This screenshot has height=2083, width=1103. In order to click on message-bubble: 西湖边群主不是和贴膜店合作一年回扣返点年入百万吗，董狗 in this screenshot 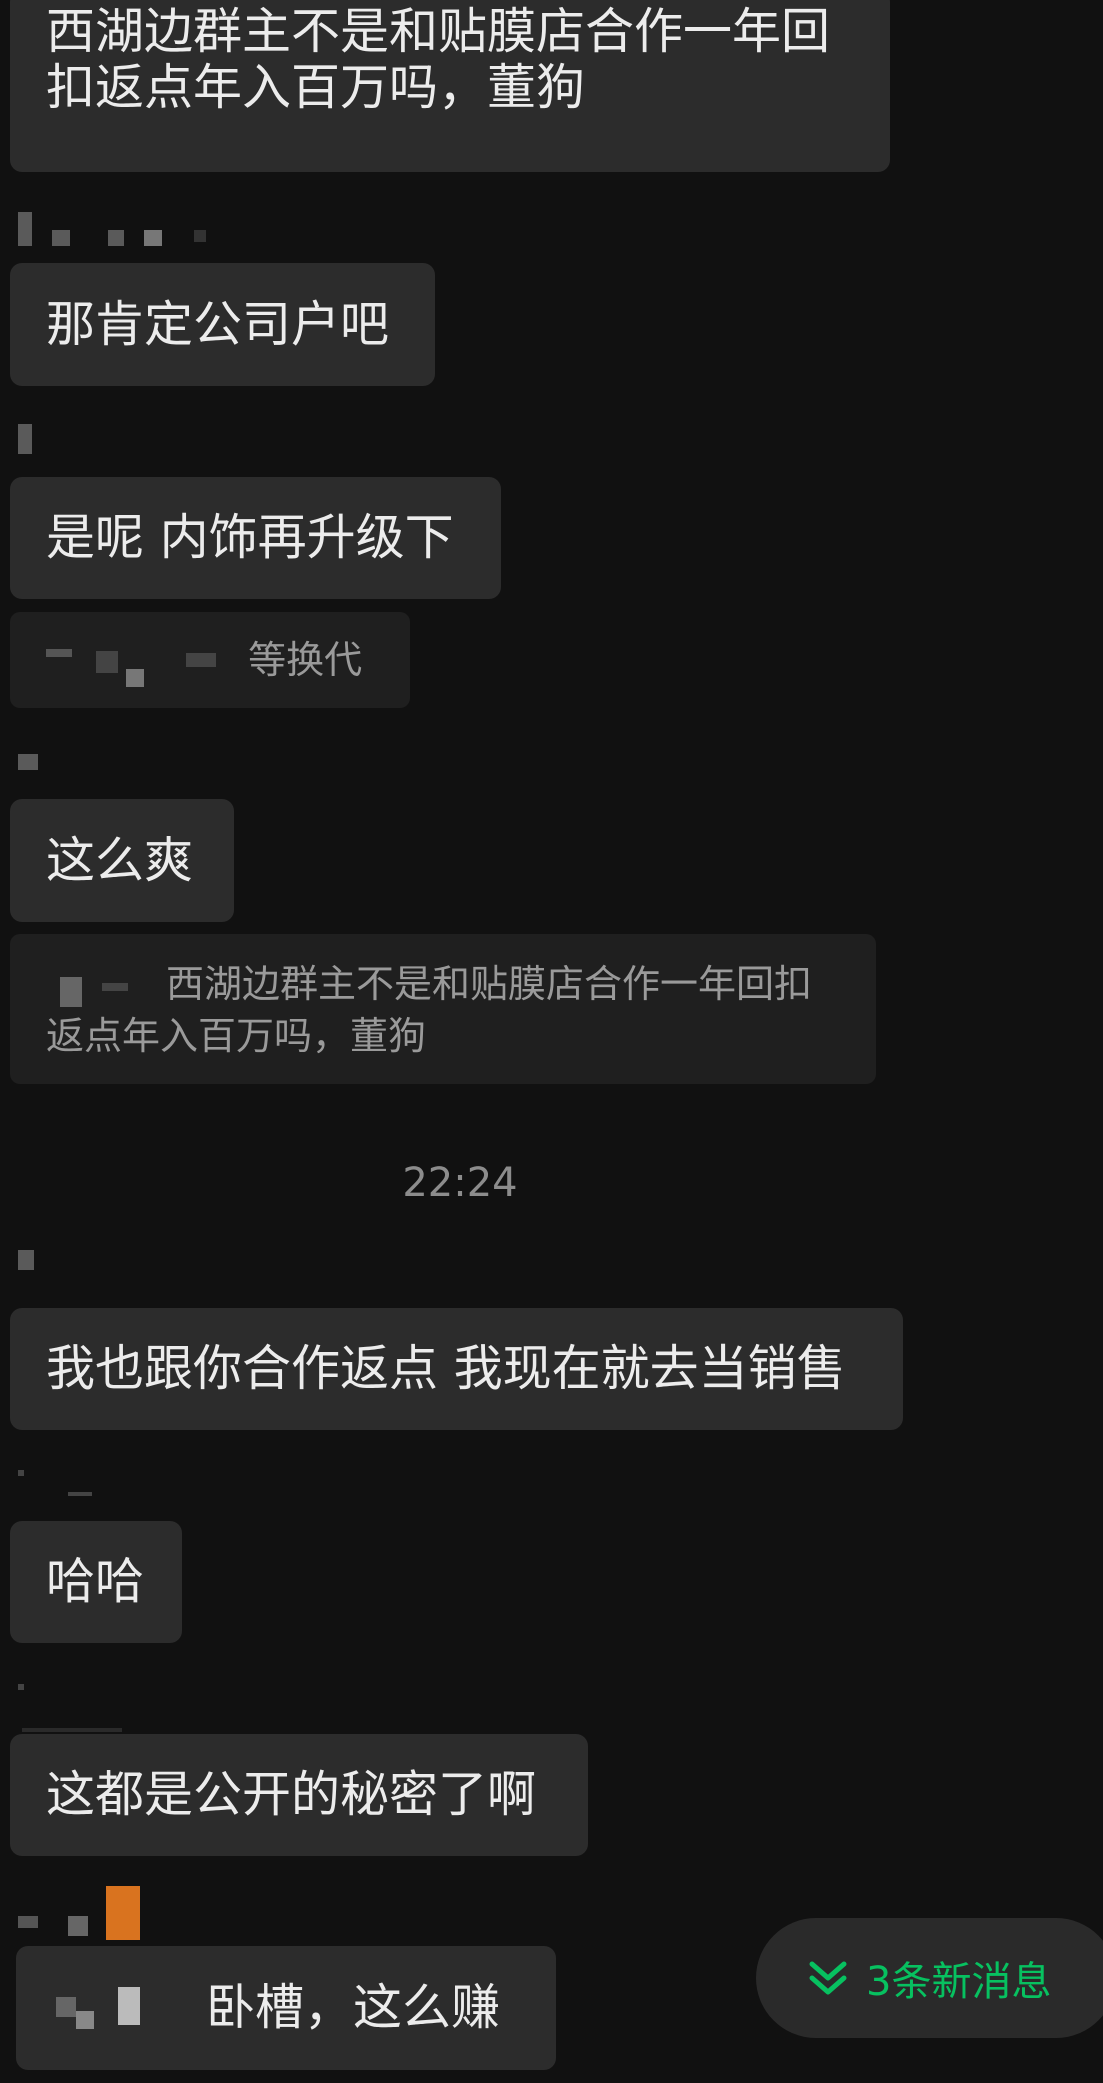, I will do `click(450, 86)`.